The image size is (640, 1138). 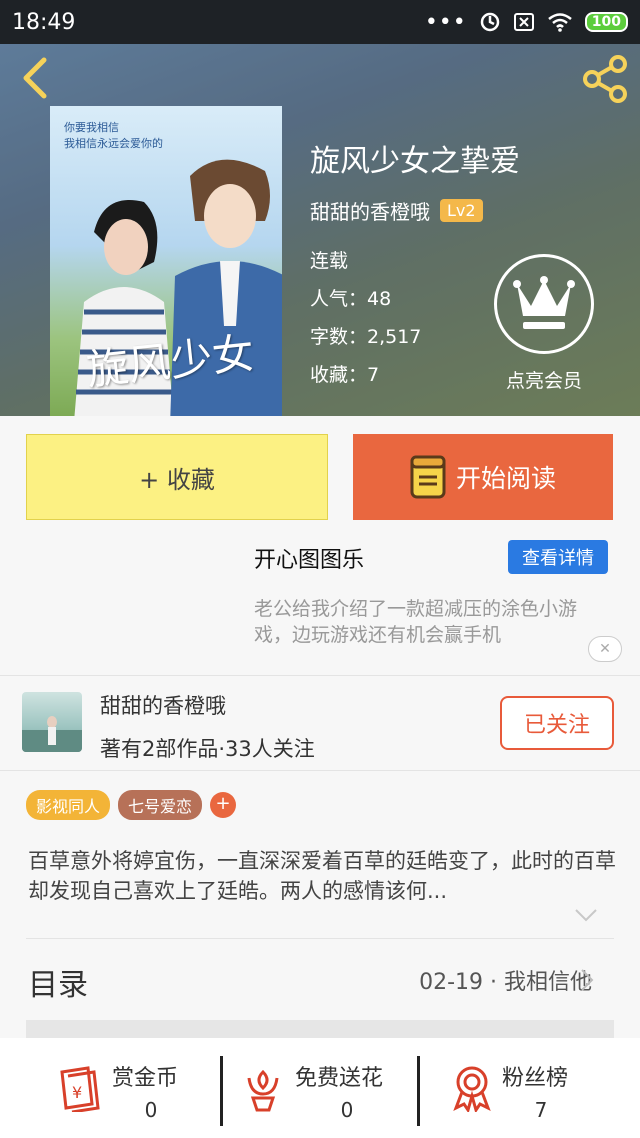 I want to click on book-cover: 你要我相信 我相信永远会爱你的 旋风少女, so click(x=166, y=261).